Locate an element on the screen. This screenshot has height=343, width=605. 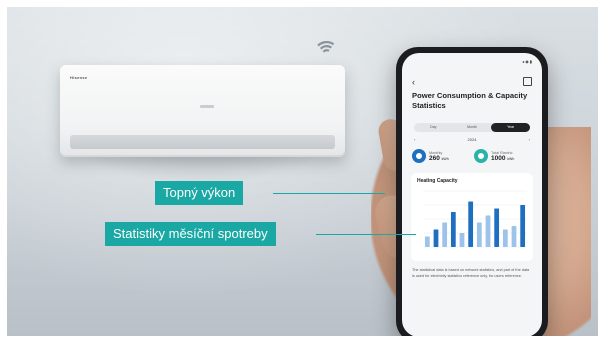
metric-monthly: Monthly 260 kWh is located at coordinates (430, 156).